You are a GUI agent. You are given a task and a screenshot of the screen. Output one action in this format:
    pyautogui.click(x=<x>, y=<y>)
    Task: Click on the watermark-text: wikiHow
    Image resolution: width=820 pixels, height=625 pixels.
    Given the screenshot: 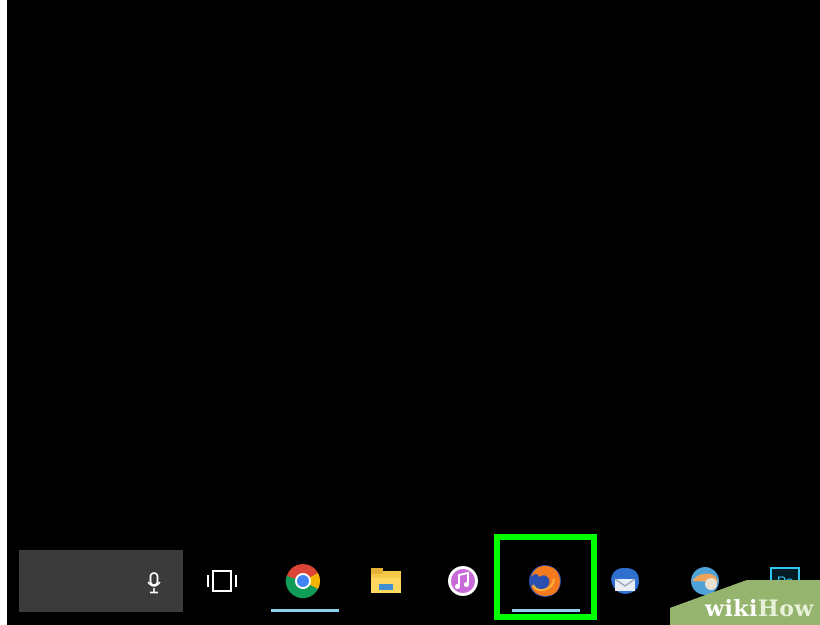 What is the action you would take?
    pyautogui.click(x=759, y=609)
    